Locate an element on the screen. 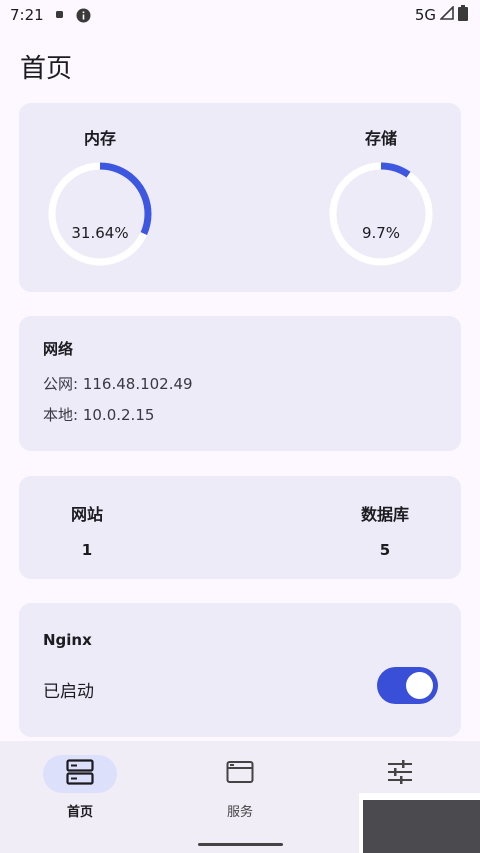 This screenshot has width=480, height=853. memory-gauge: 内存 31.64% is located at coordinates (100, 197).